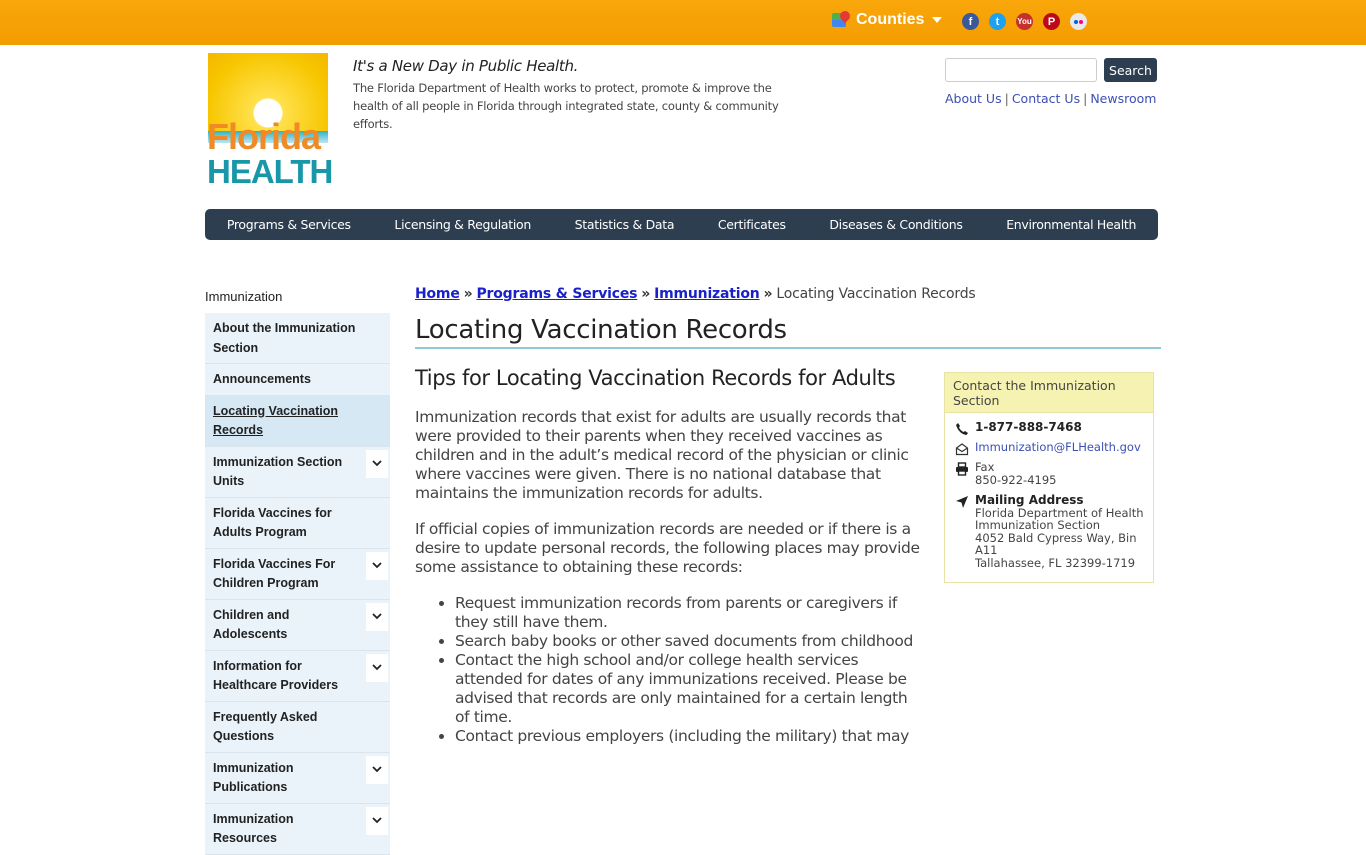 This screenshot has width=1366, height=855. What do you see at coordinates (270, 171) in the screenshot?
I see `logo-text-health: HEALTH` at bounding box center [270, 171].